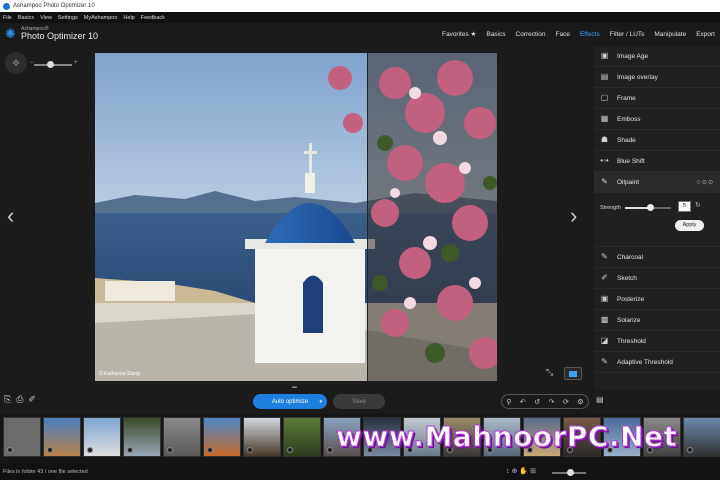  I want to click on effect-label: Blue Shift, so click(631, 161).